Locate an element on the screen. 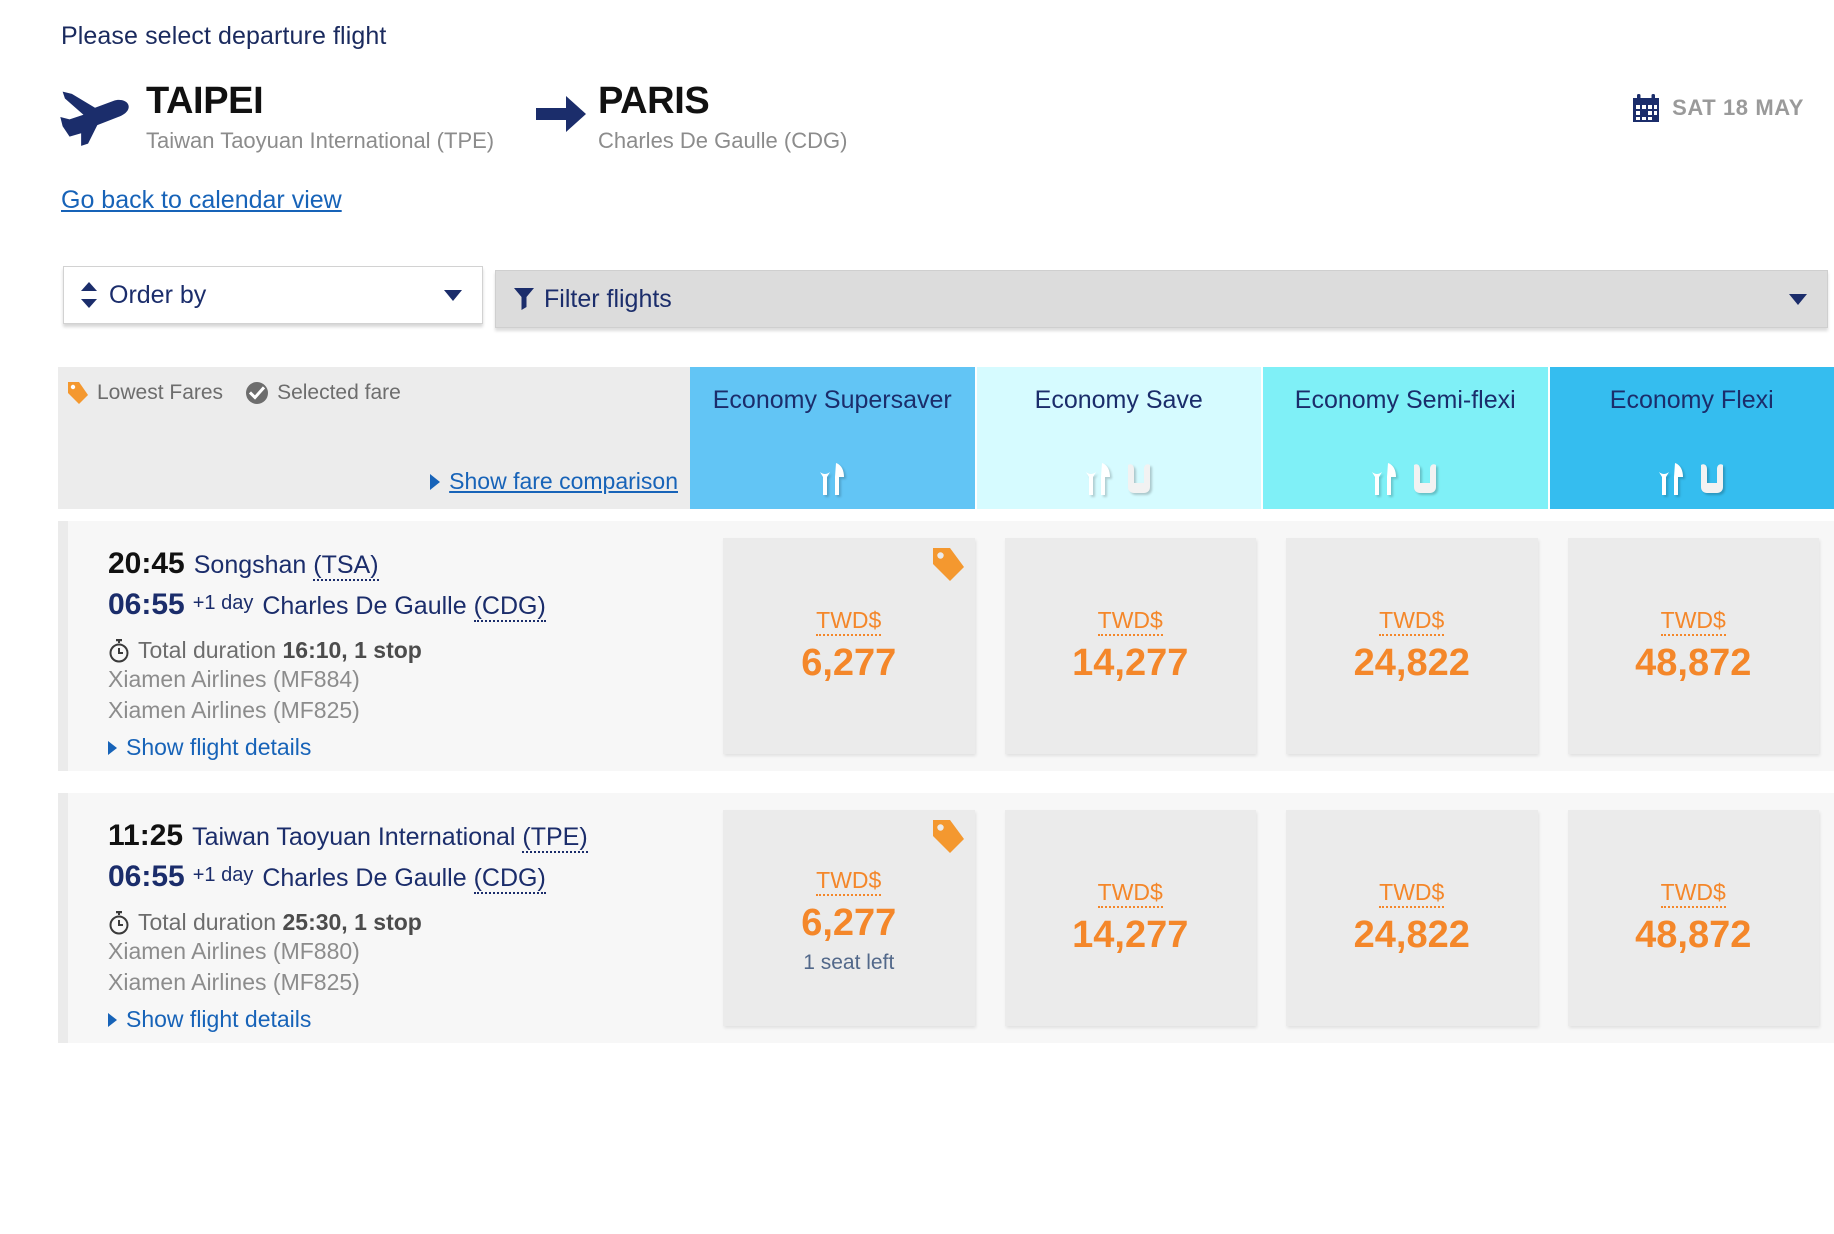  destination-airport: Charles De Gaulle (CDG) is located at coordinates (723, 140).